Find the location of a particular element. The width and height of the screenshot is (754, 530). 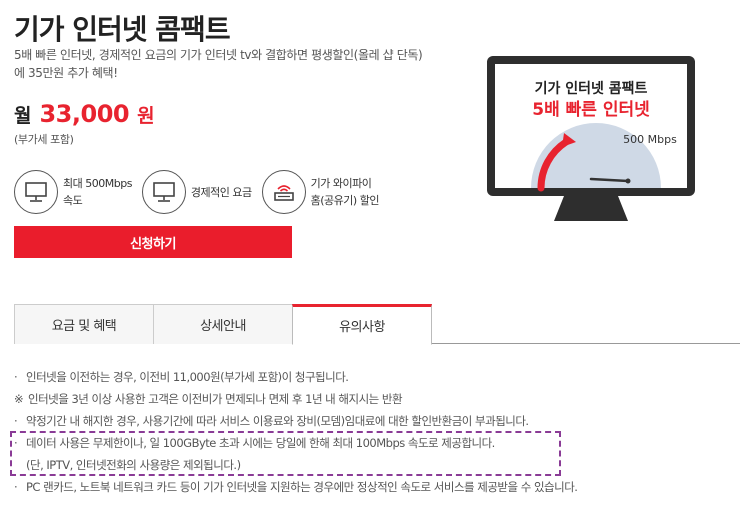

tab-notice: 유의사항 is located at coordinates (362, 324).